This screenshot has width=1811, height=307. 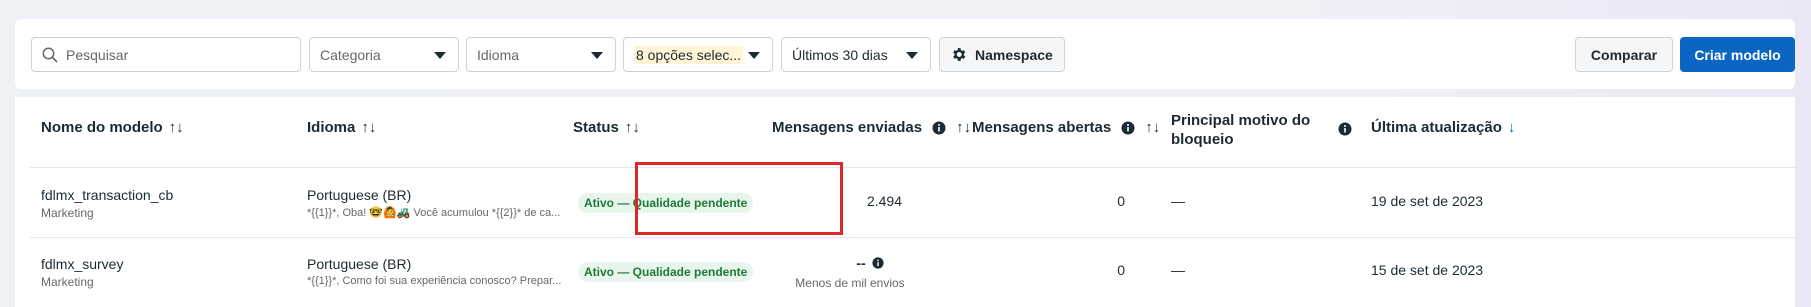 I want to click on status-badge: Ativo — Qualidade pendente, so click(x=666, y=272).